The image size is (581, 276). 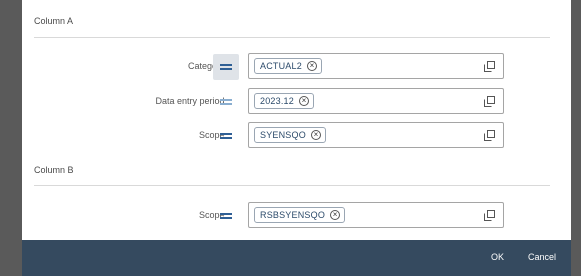 What do you see at coordinates (54, 21) in the screenshot?
I see `column-a-title: Column A` at bounding box center [54, 21].